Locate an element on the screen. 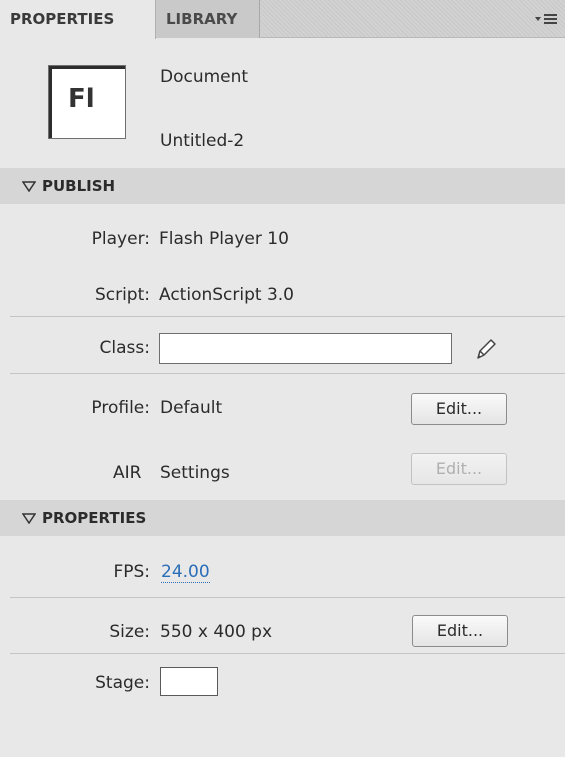  player-value: Flash Player 10 is located at coordinates (224, 239).